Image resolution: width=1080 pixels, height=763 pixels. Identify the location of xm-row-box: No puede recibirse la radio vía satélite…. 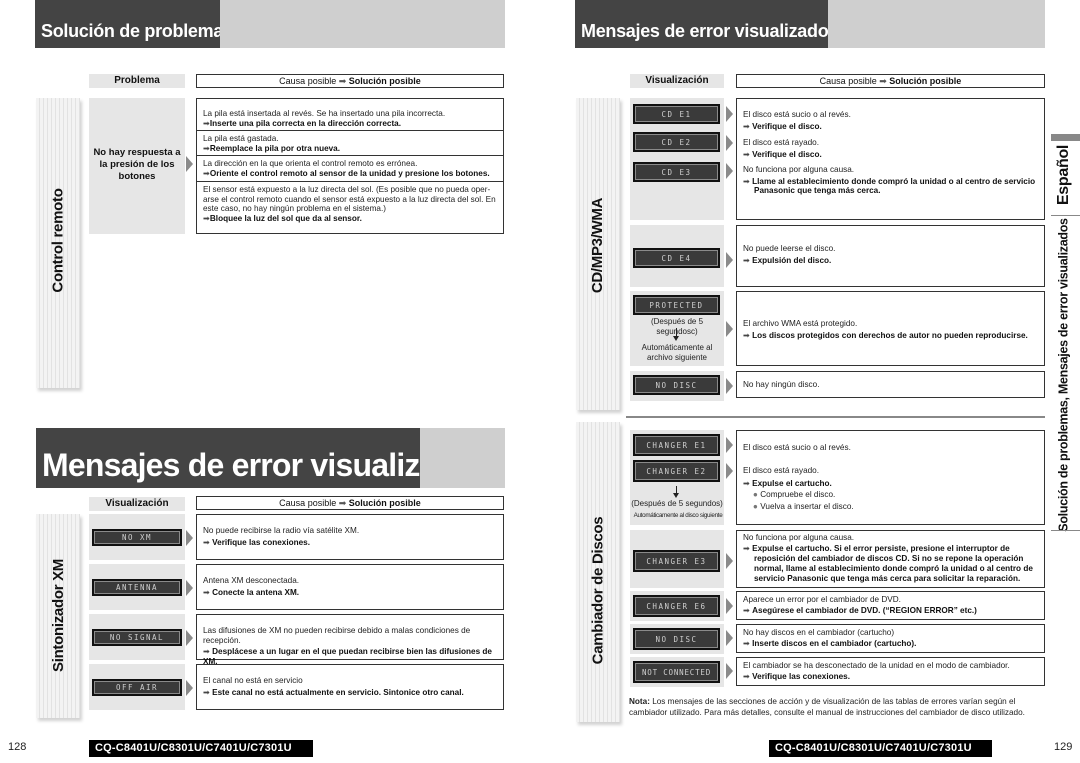
(350, 537).